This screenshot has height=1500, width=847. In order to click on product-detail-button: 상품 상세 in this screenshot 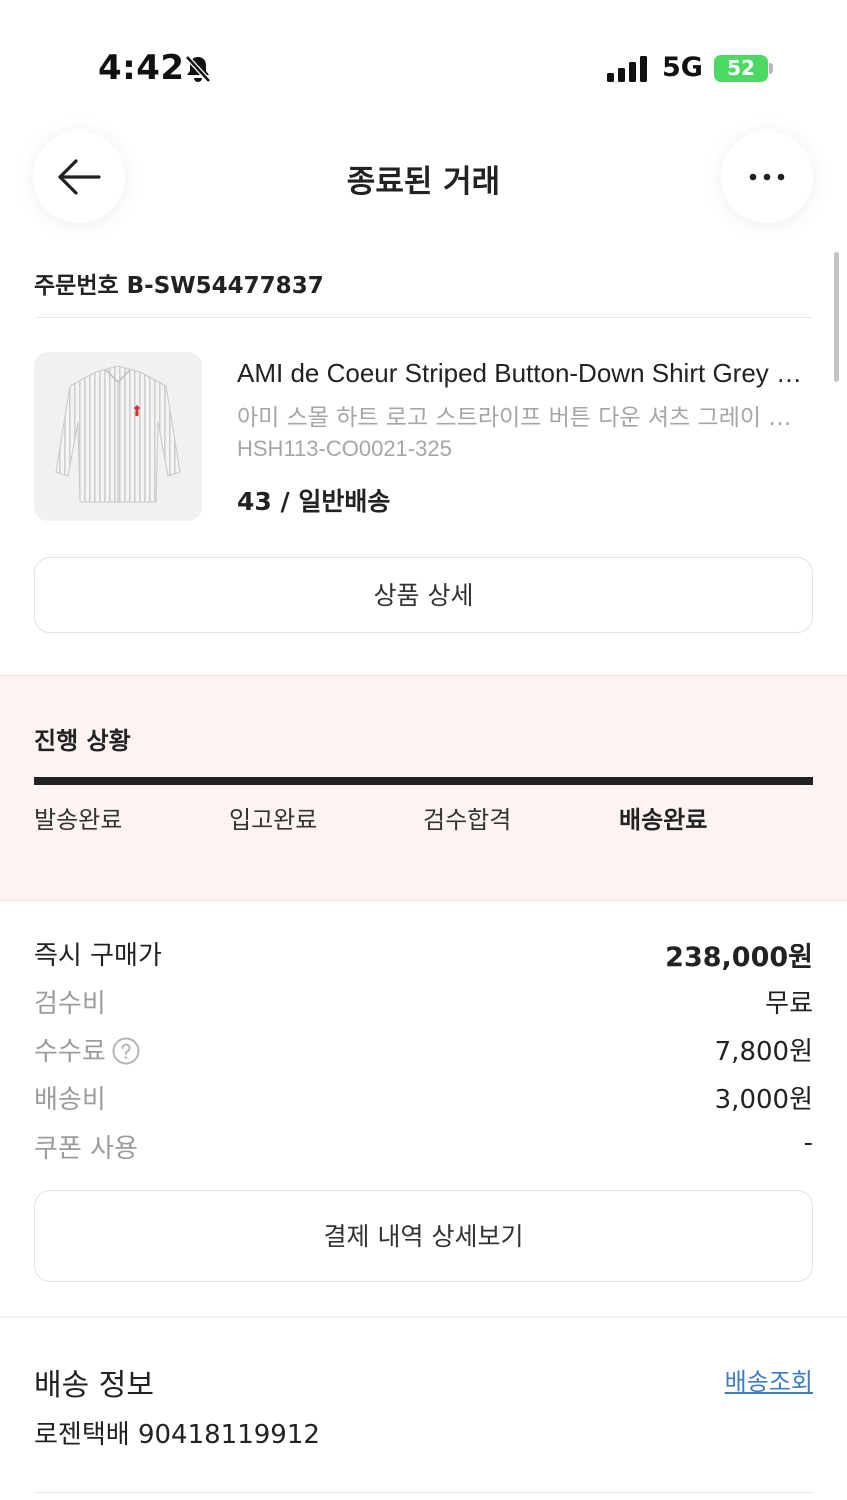, I will do `click(423, 595)`.